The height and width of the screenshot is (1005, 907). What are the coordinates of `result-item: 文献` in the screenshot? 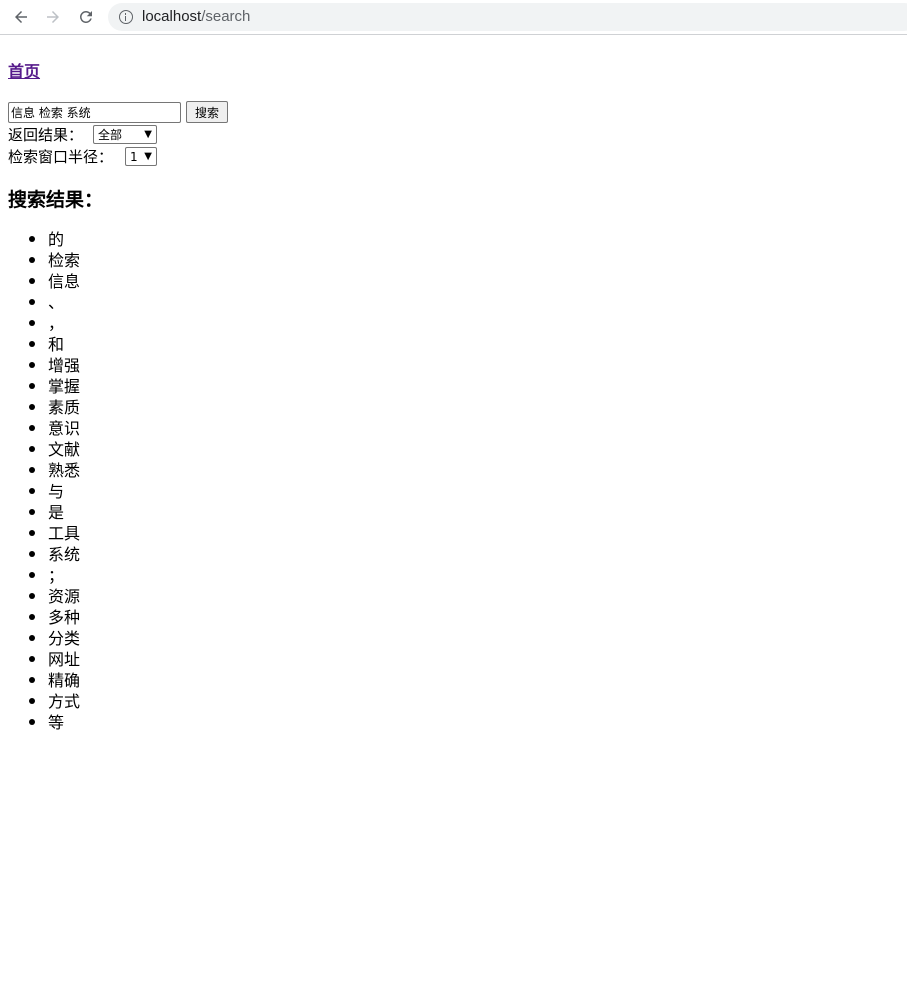 It's located at (44, 449).